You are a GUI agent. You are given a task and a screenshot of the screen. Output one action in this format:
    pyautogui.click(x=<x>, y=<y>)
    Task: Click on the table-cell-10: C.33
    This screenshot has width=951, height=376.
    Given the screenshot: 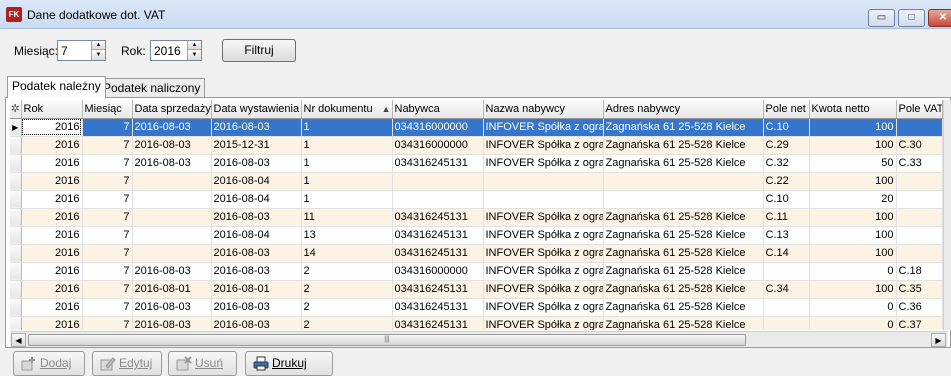 What is the action you would take?
    pyautogui.click(x=919, y=163)
    